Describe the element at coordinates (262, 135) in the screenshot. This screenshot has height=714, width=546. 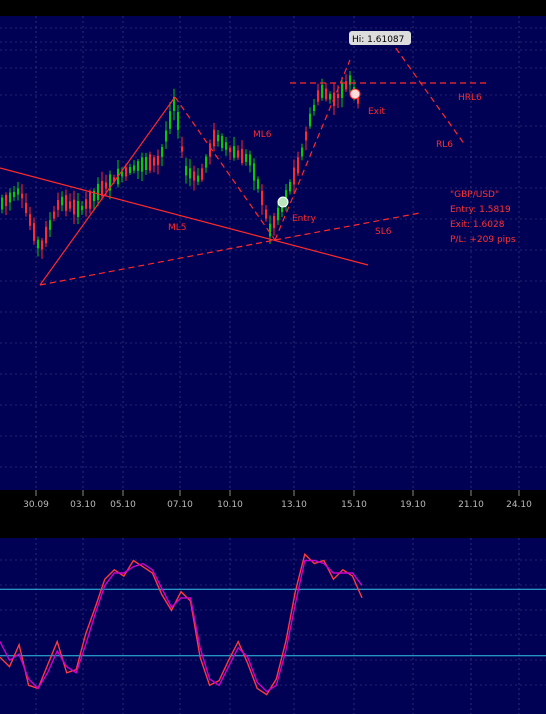
I see `line-label: ML6` at that location.